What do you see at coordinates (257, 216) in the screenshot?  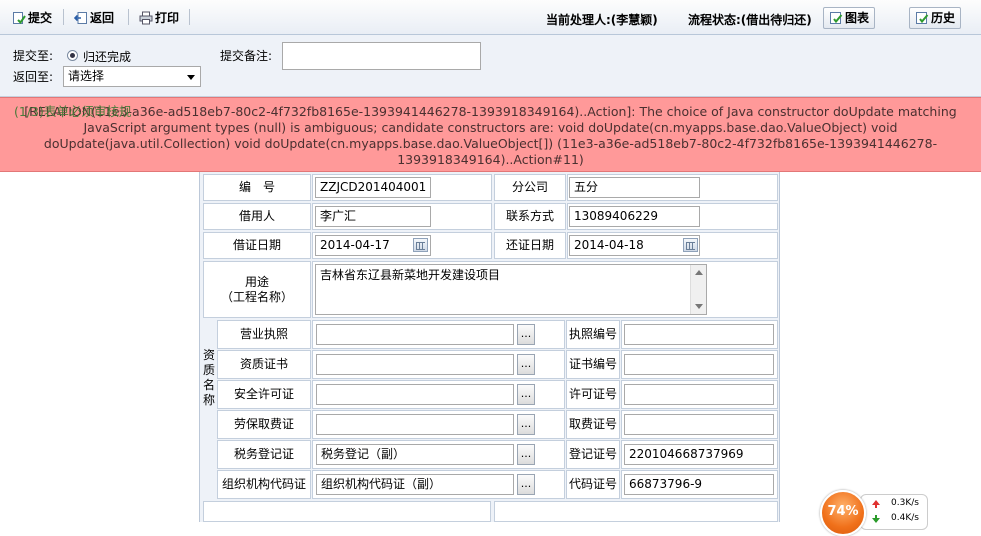 I see `borrower-label: 借用人` at bounding box center [257, 216].